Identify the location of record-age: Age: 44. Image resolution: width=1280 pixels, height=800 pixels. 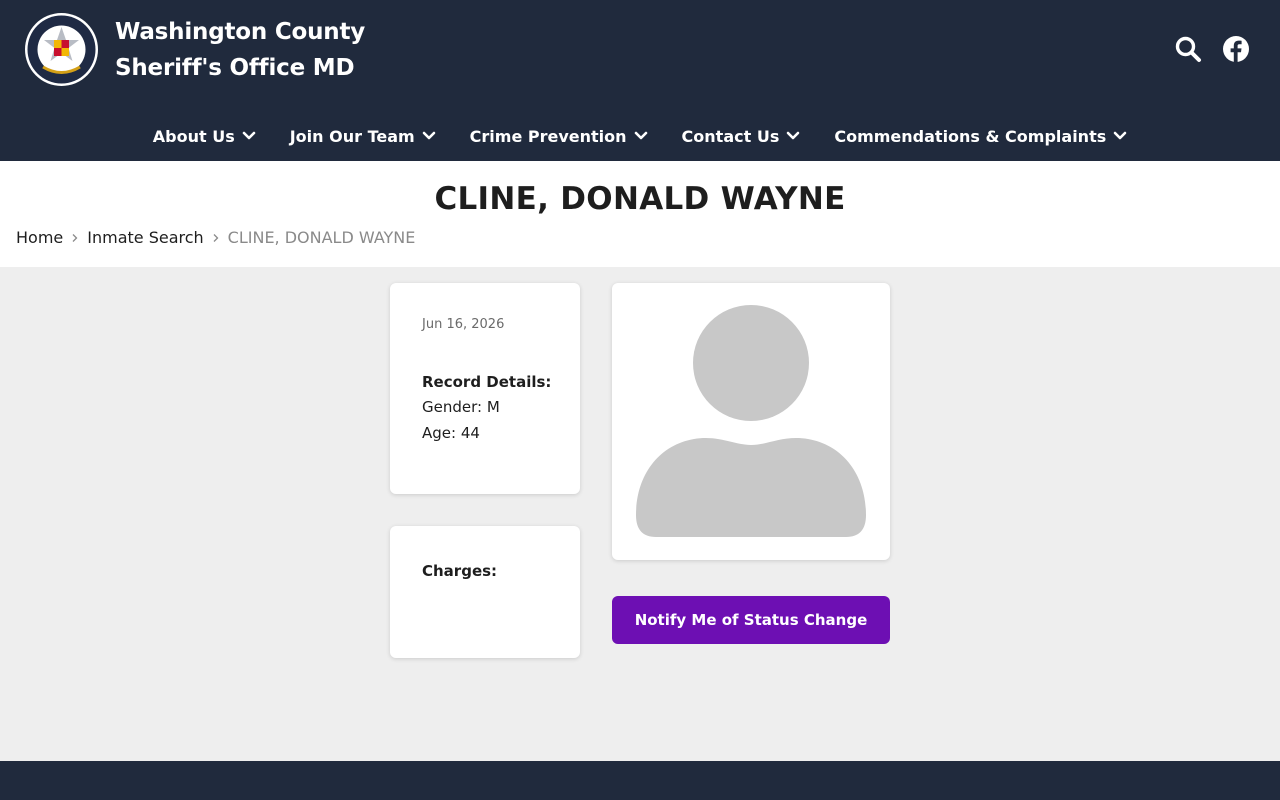
(451, 433).